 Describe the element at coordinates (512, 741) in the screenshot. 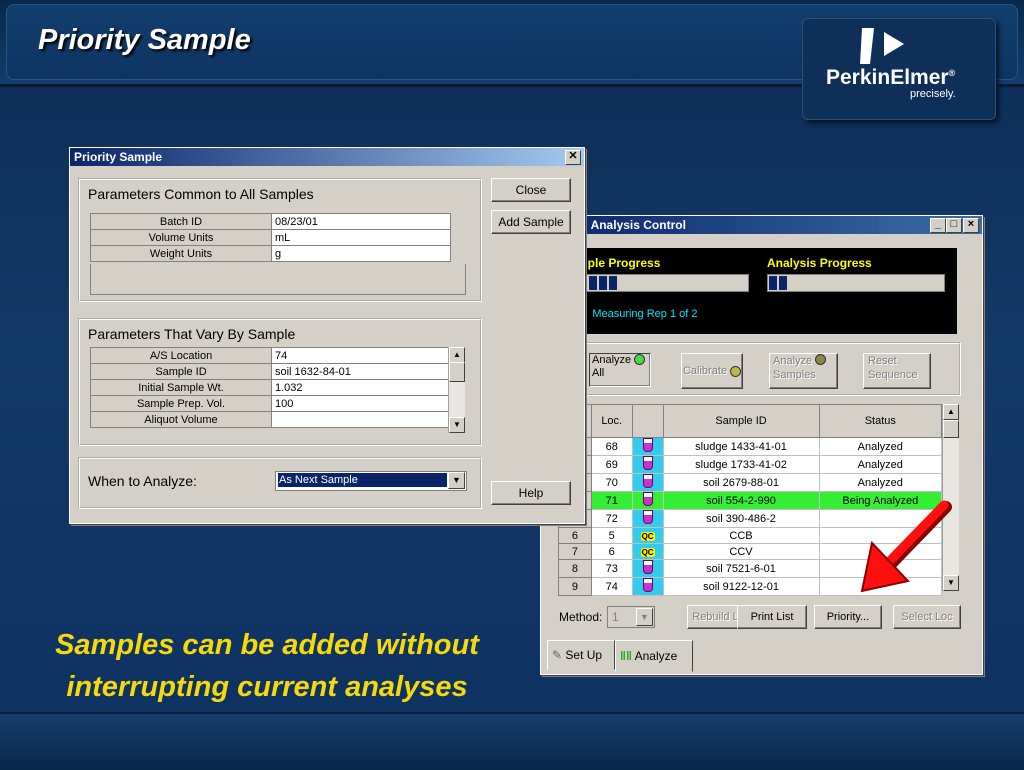

I see `footer-band` at that location.